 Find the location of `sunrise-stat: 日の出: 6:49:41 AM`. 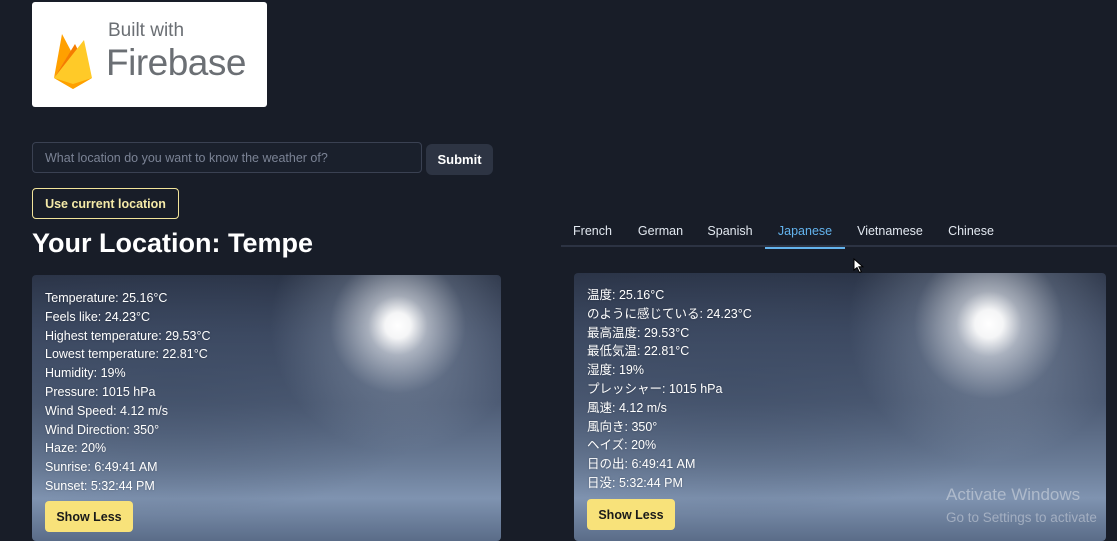

sunrise-stat: 日の出: 6:49:41 AM is located at coordinates (641, 464).